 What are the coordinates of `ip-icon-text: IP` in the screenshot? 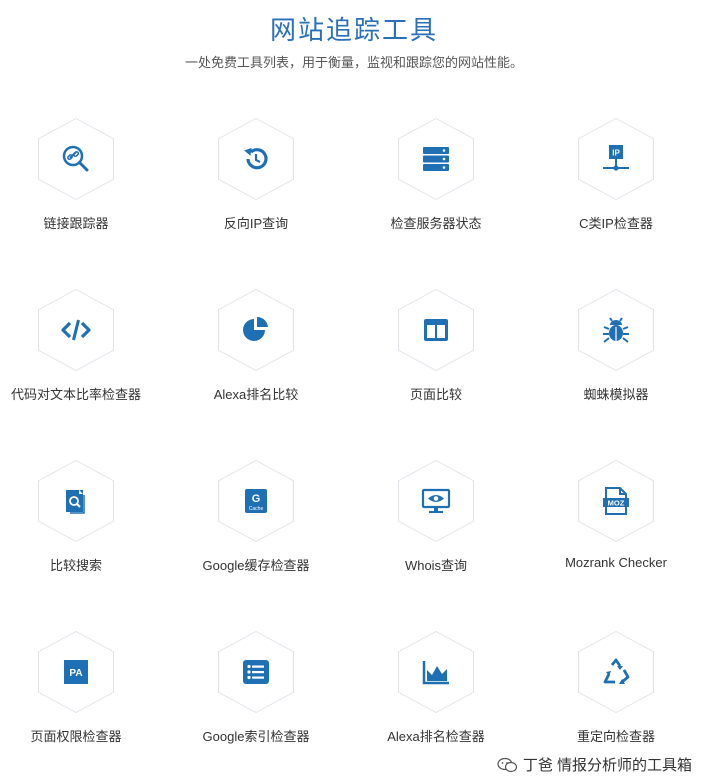 It's located at (616, 153).